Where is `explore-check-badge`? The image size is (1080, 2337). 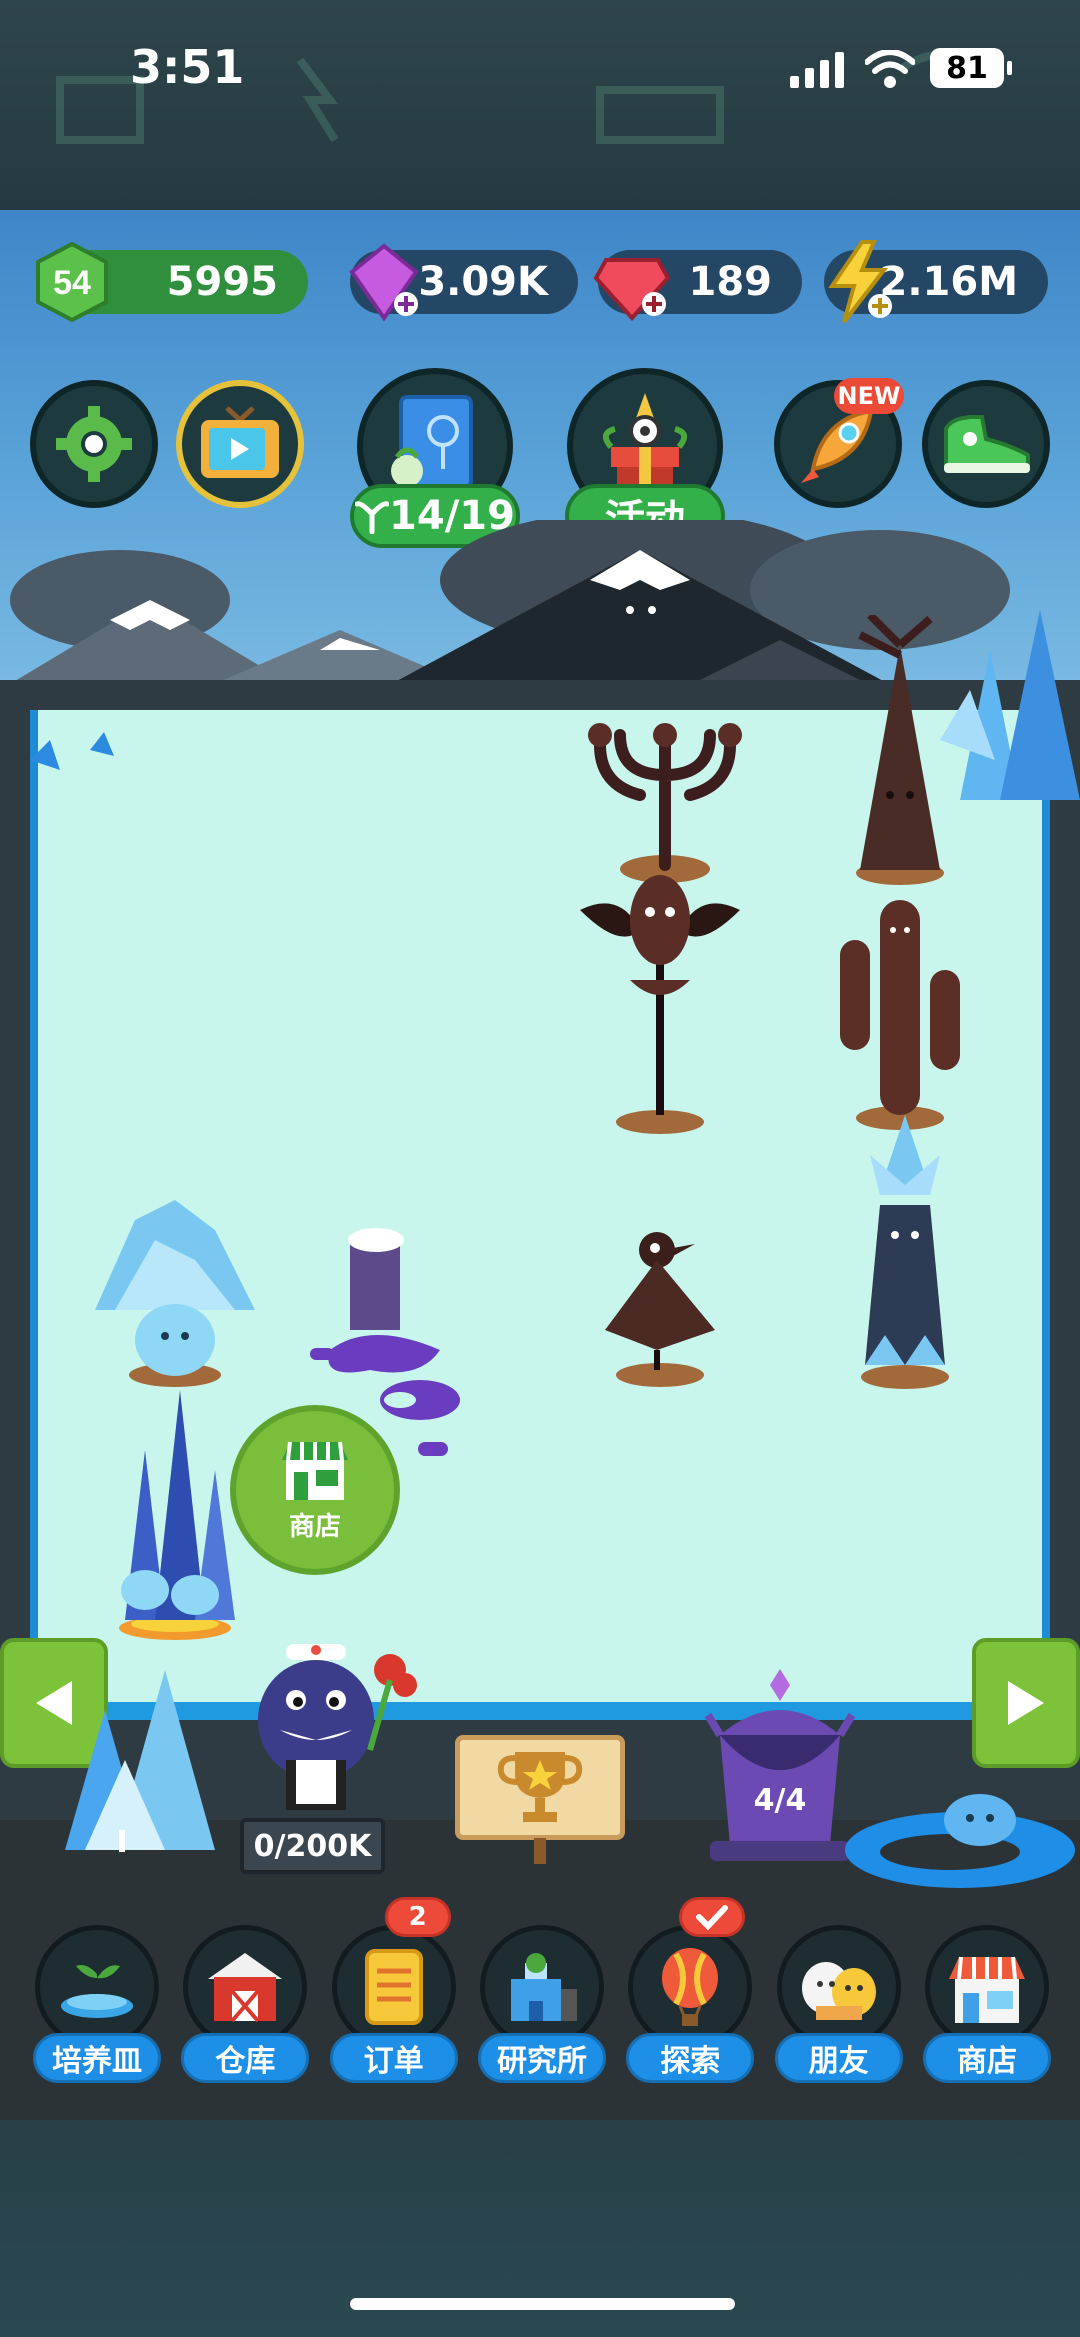
explore-check-badge is located at coordinates (712, 1917).